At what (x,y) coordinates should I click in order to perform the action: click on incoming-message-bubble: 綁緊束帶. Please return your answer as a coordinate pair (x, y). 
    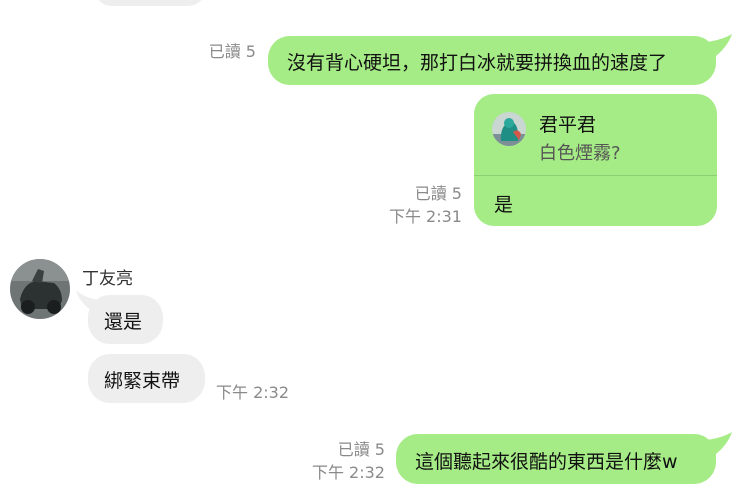
    Looking at the image, I should click on (146, 378).